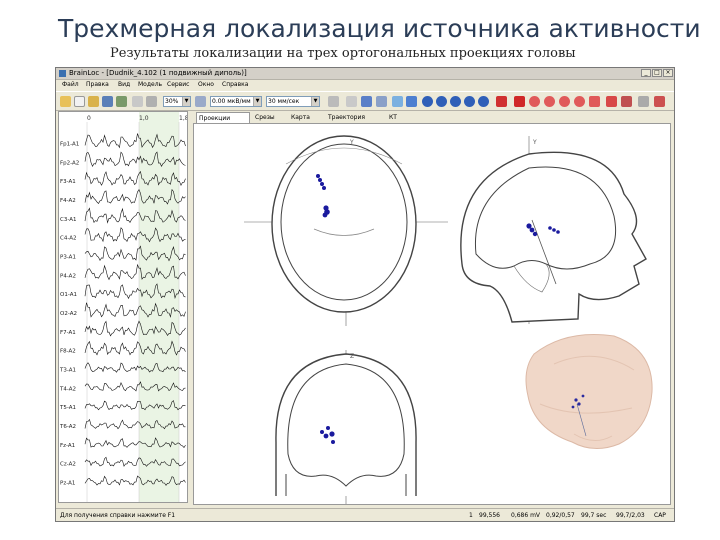 The width and height of the screenshot is (720, 540). Describe the element at coordinates (427, 101) in the screenshot. I see `first-icon` at that location.